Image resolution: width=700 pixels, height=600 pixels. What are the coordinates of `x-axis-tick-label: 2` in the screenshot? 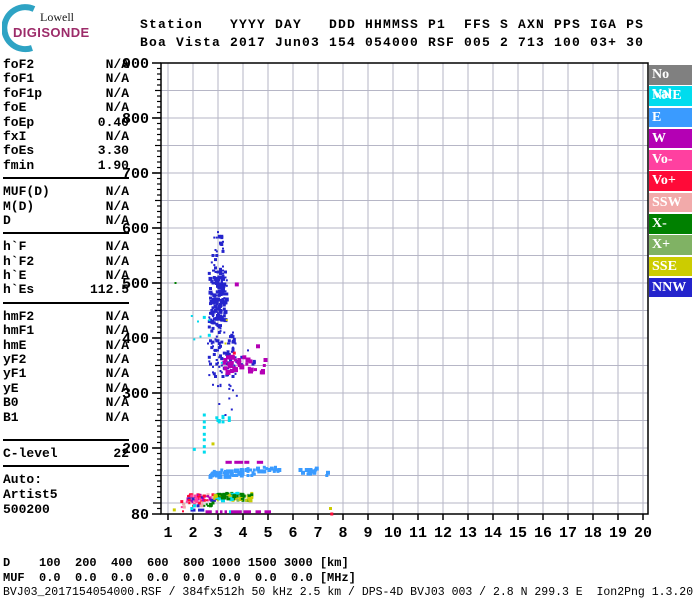 It's located at (192, 533).